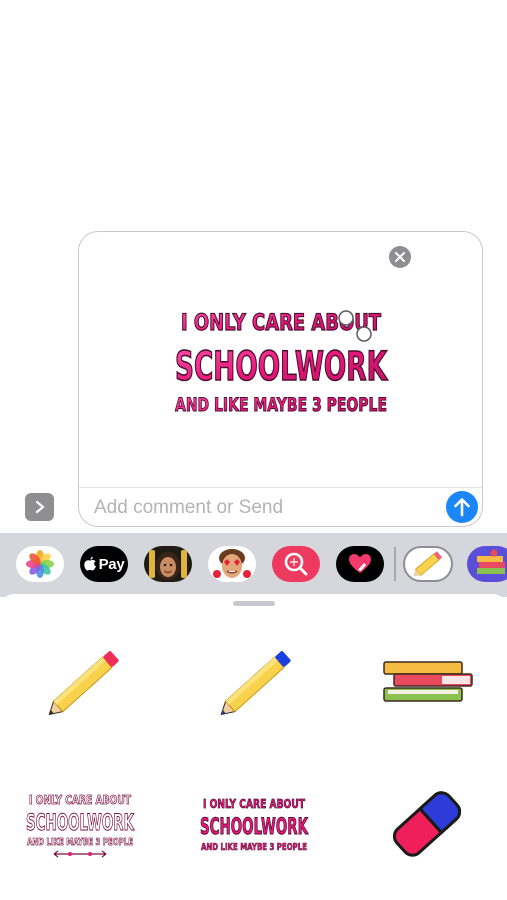 This screenshot has height=900, width=507. What do you see at coordinates (427, 824) in the screenshot?
I see `eraser-icon` at bounding box center [427, 824].